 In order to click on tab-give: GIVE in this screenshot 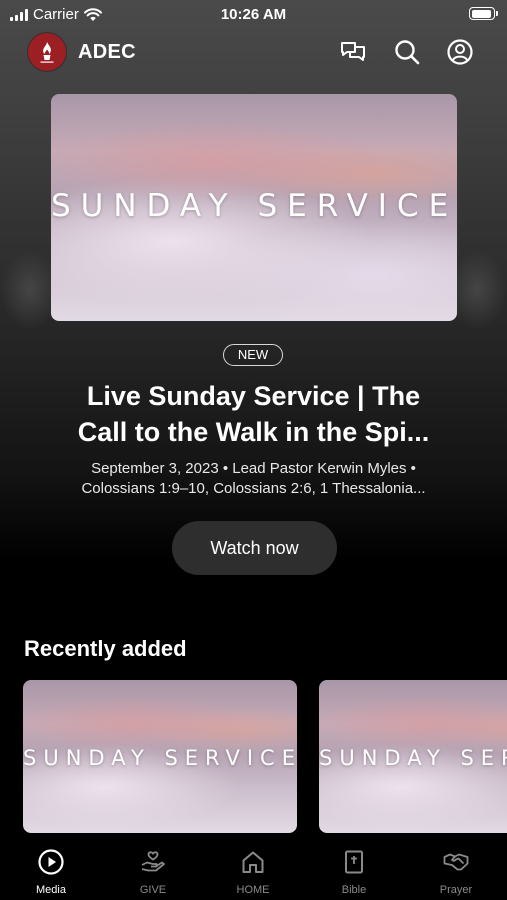, I will do `click(153, 869)`.